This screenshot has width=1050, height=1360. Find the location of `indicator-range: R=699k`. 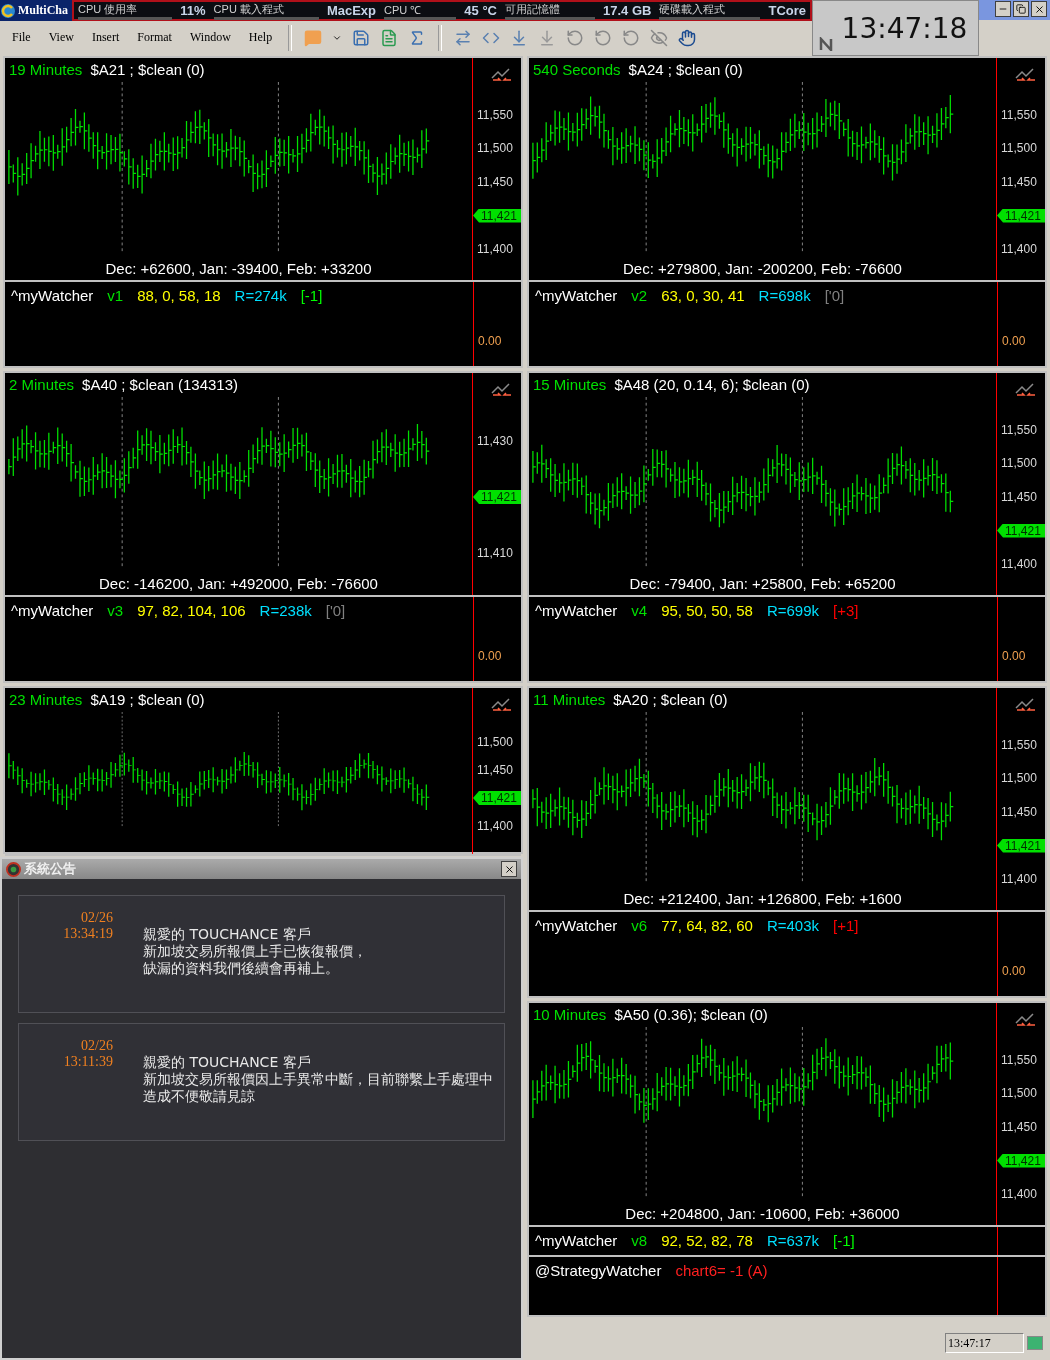

indicator-range: R=699k is located at coordinates (793, 610).